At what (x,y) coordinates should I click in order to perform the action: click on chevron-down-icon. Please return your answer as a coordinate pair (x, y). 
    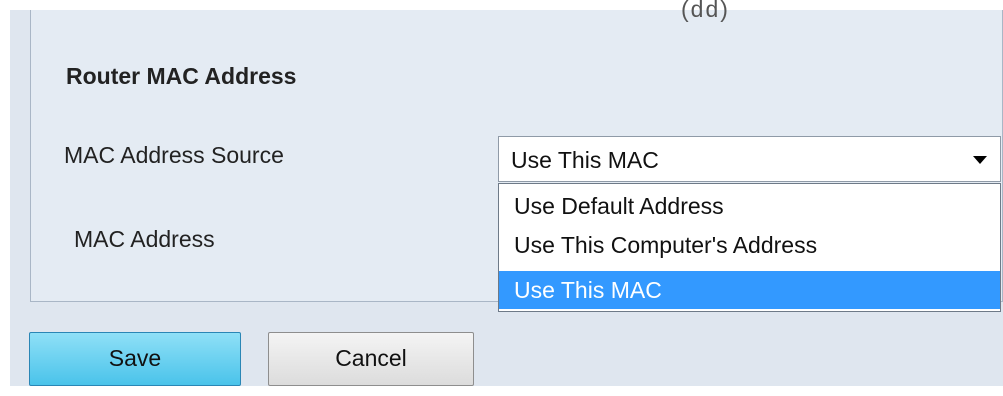
    Looking at the image, I should click on (980, 160).